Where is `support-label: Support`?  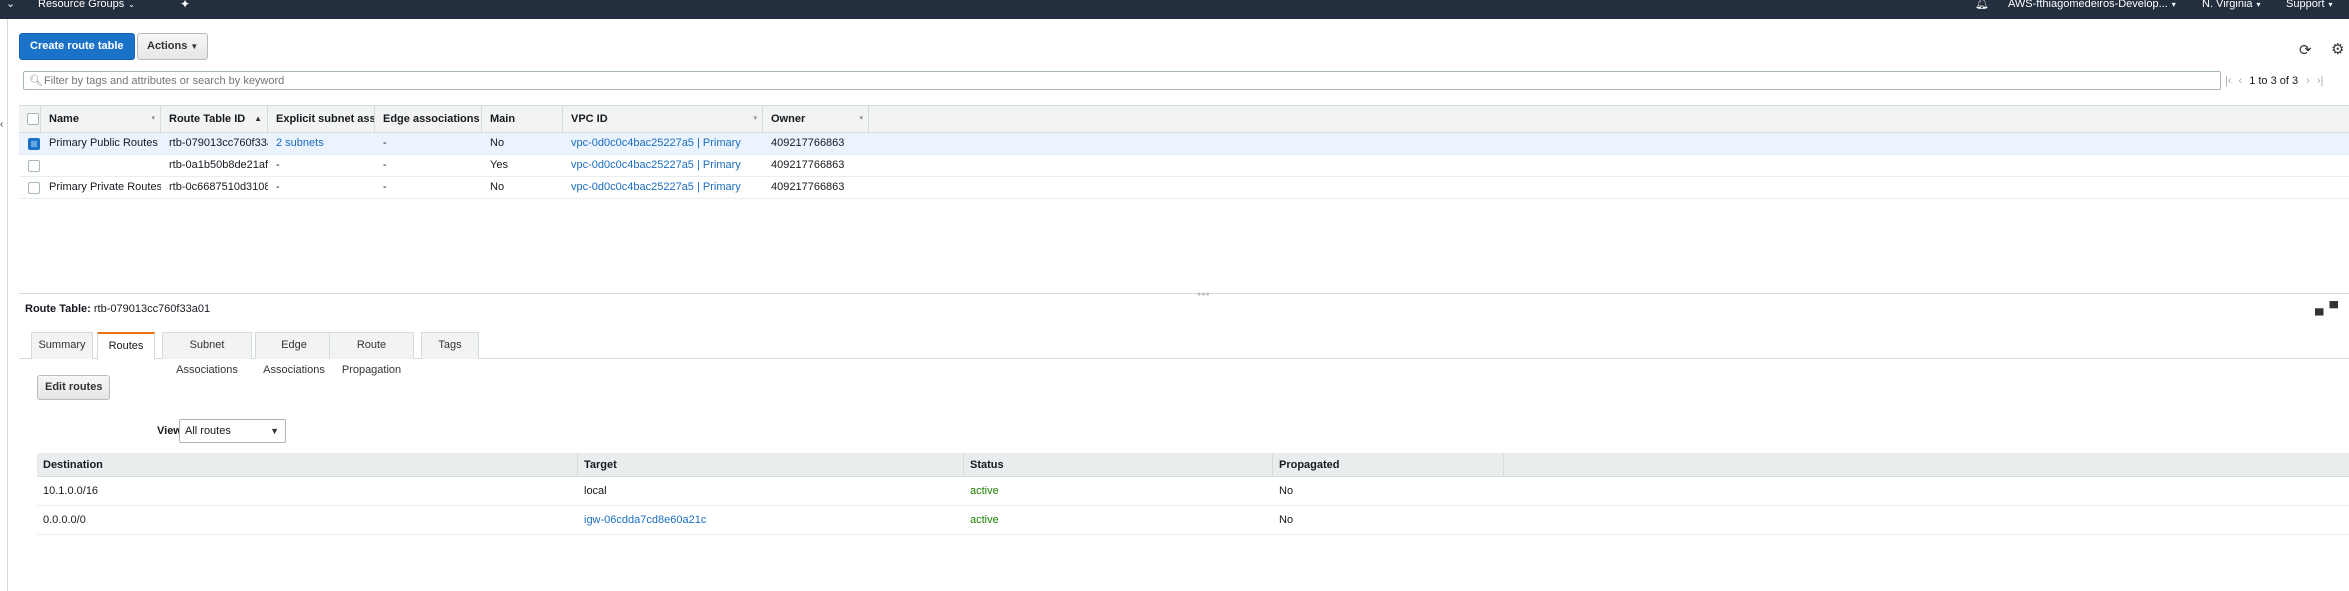 support-label: Support is located at coordinates (2305, 5).